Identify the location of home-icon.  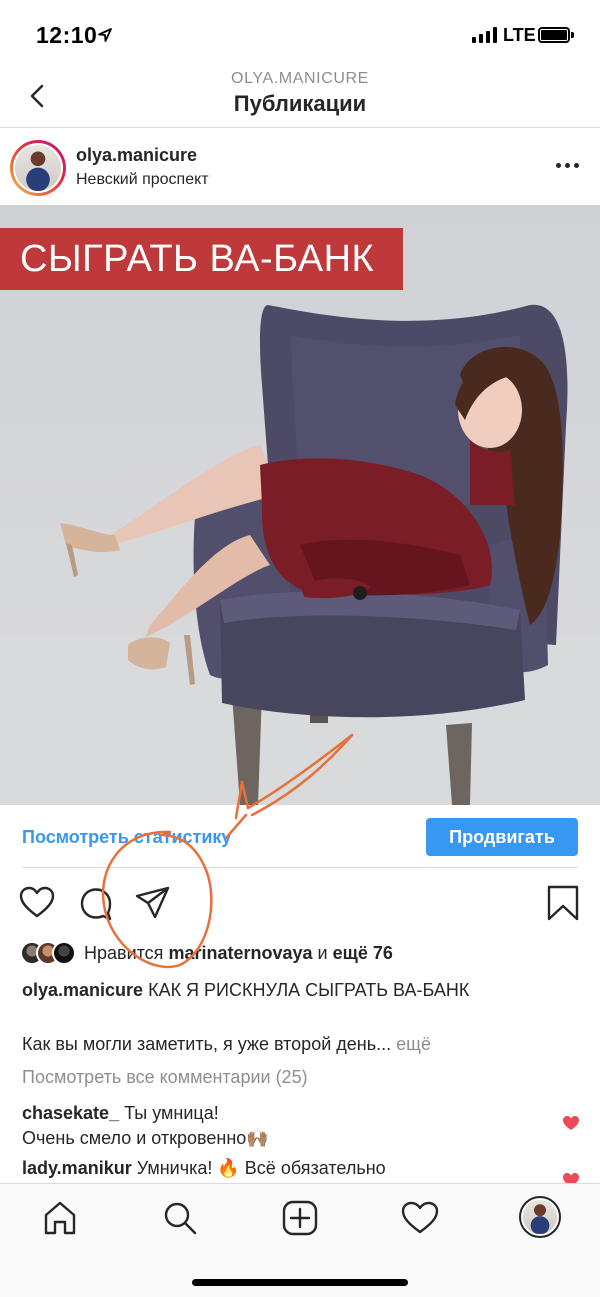
(60, 1218).